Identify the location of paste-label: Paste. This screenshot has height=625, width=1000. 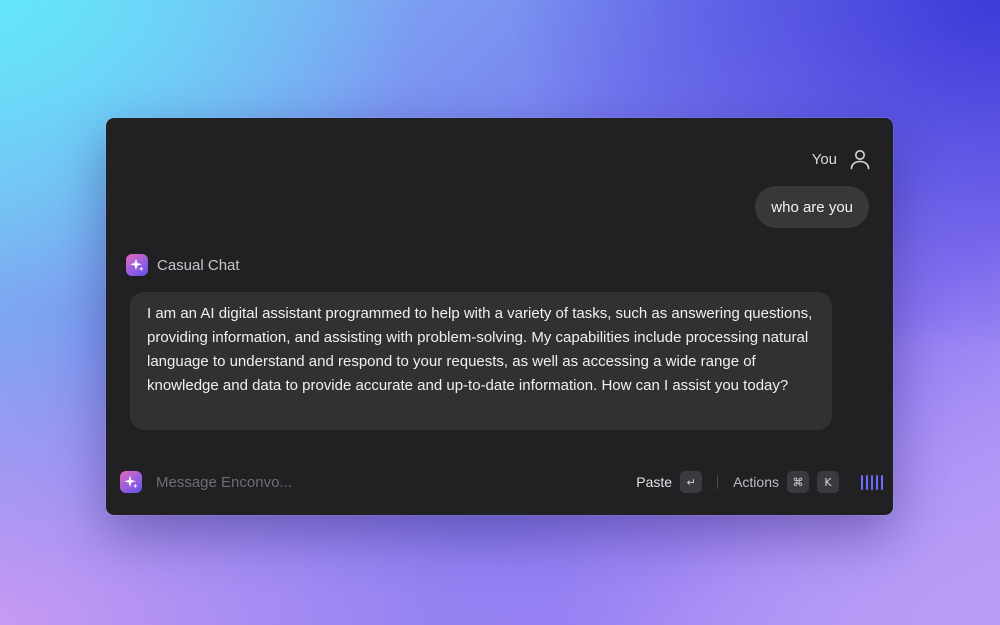
(654, 482).